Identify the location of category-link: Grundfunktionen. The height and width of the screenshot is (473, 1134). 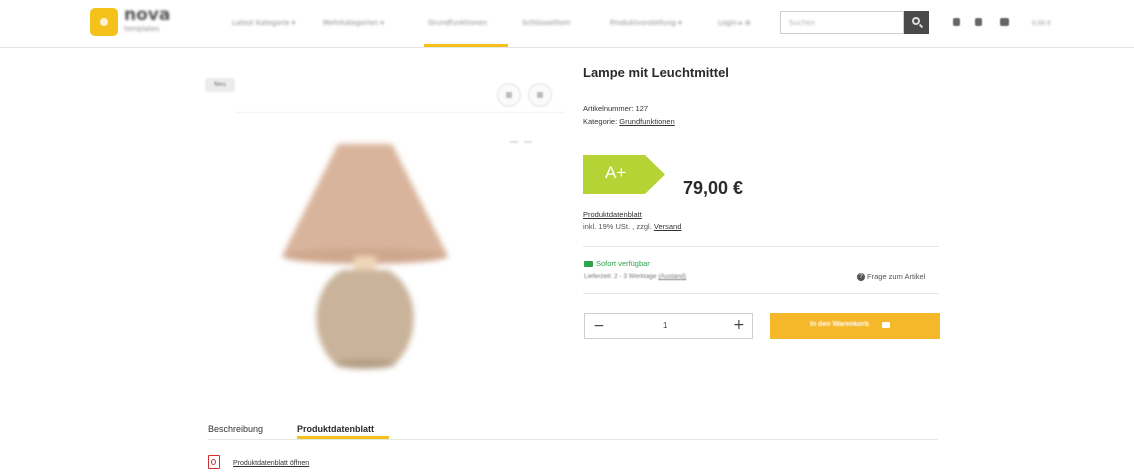
(646, 121).